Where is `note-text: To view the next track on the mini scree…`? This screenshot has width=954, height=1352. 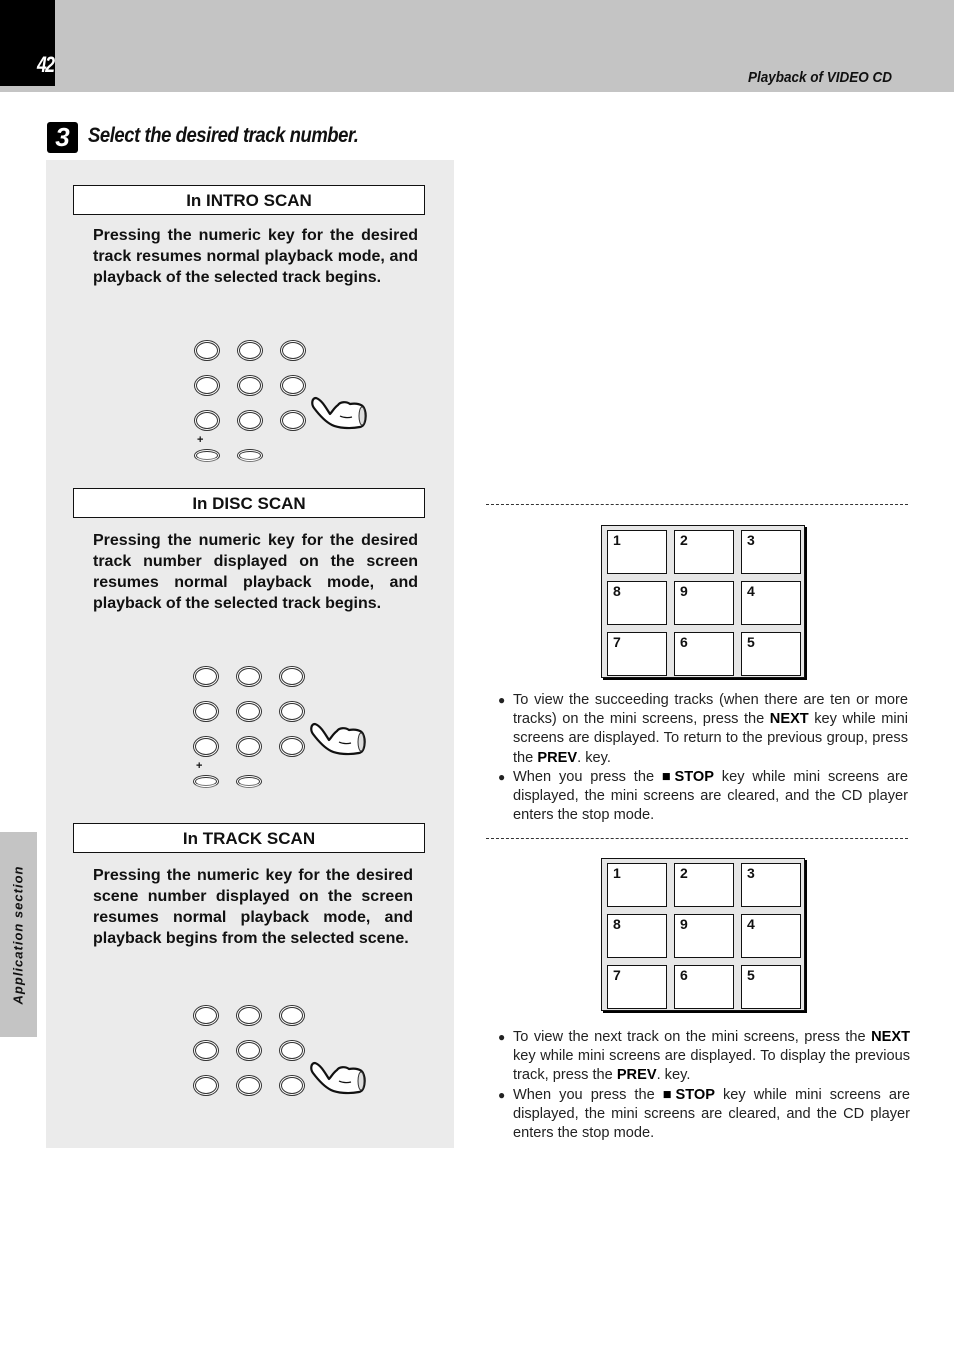 note-text: To view the next track on the mini scree… is located at coordinates (692, 1037).